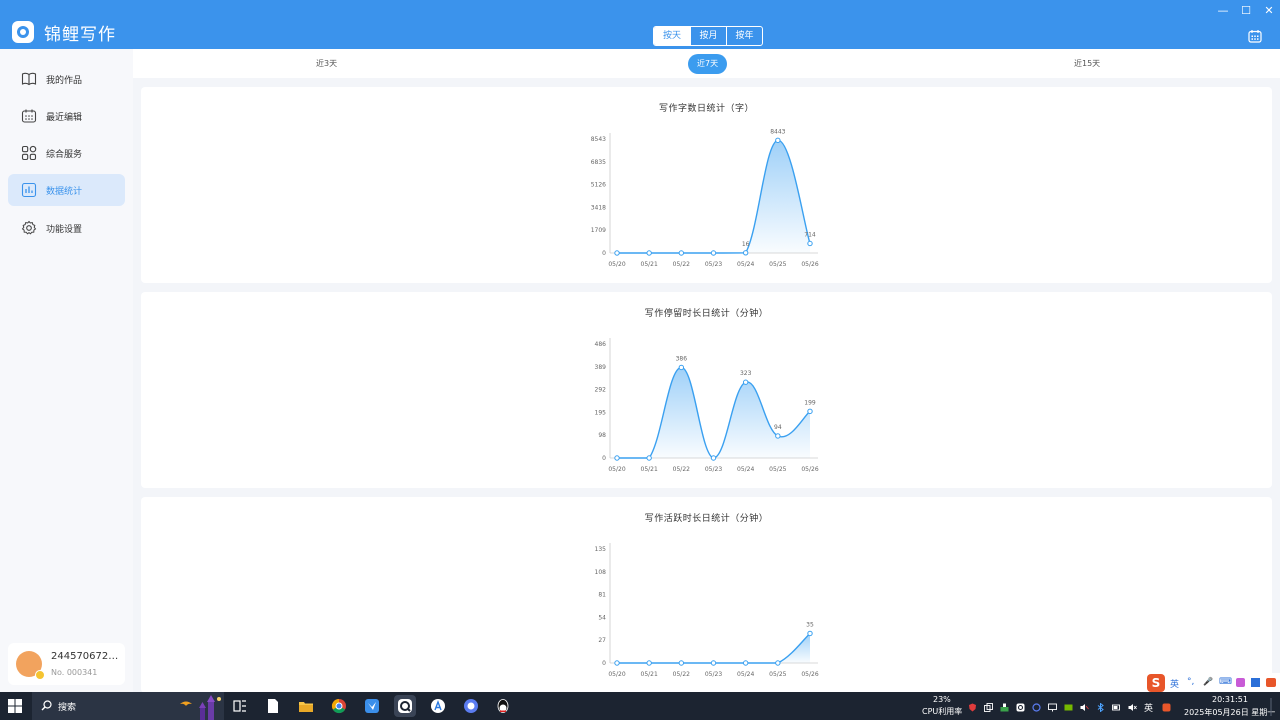  What do you see at coordinates (1052, 707) in the screenshot?
I see `display-icon` at bounding box center [1052, 707].